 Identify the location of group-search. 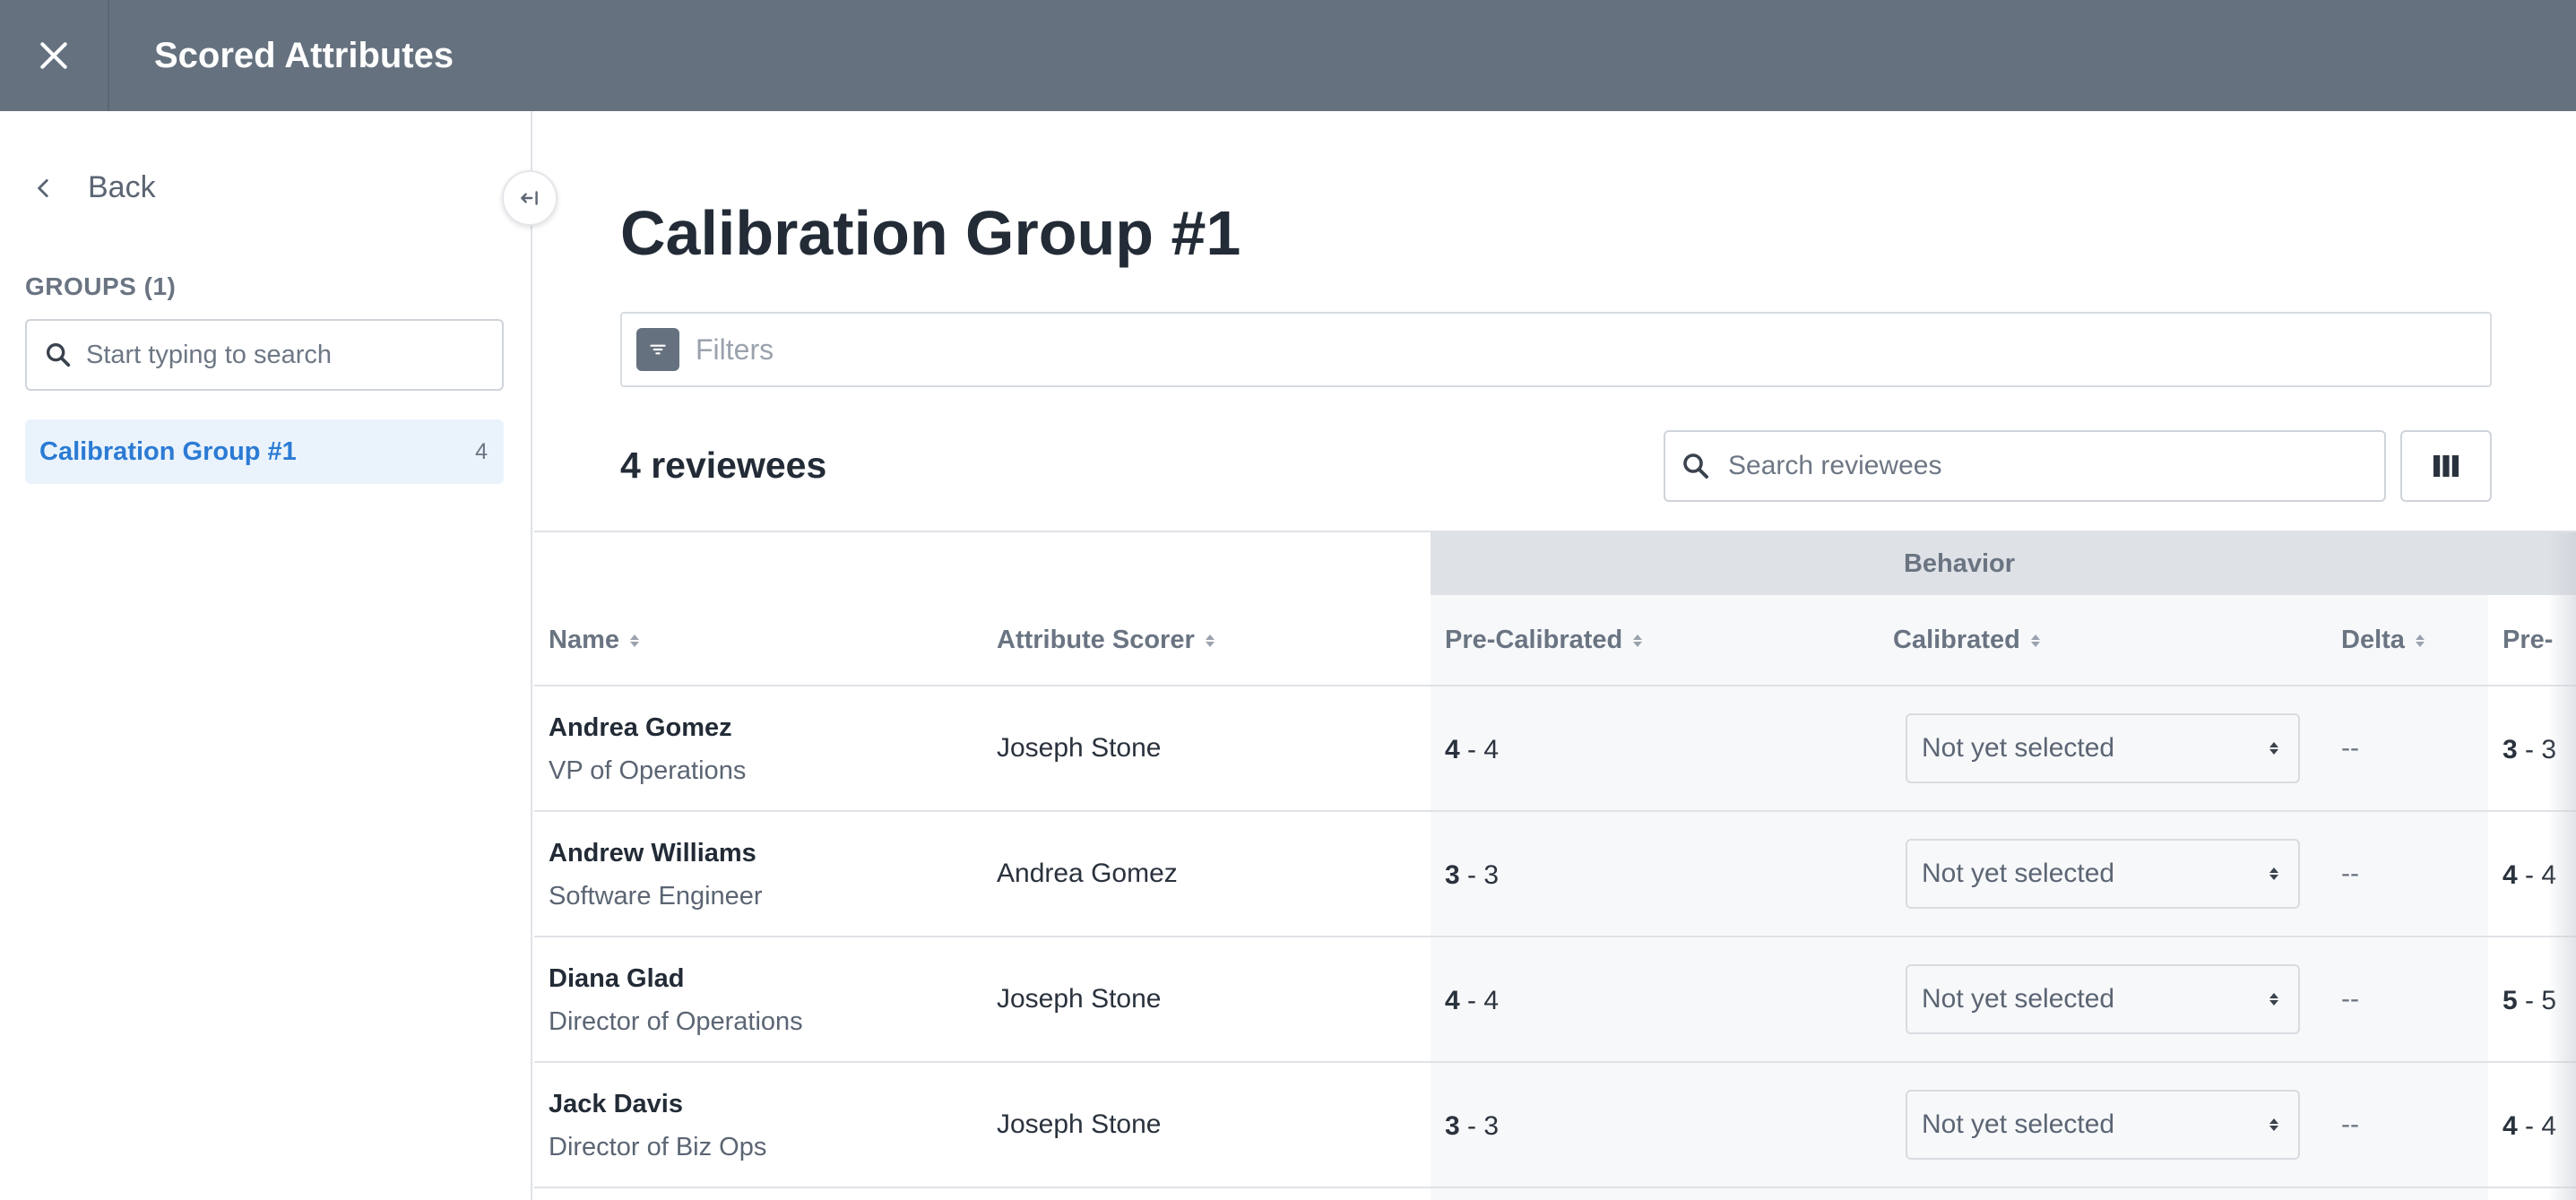
(264, 355).